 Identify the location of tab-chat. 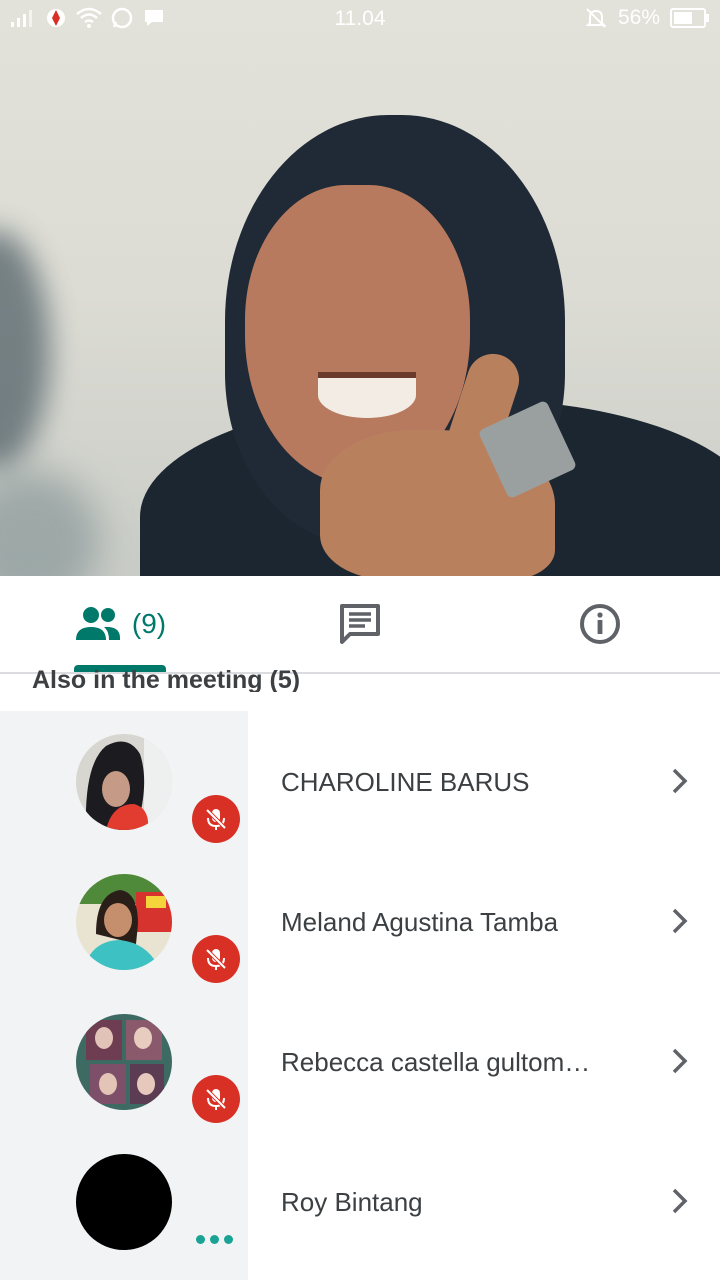
(360, 624).